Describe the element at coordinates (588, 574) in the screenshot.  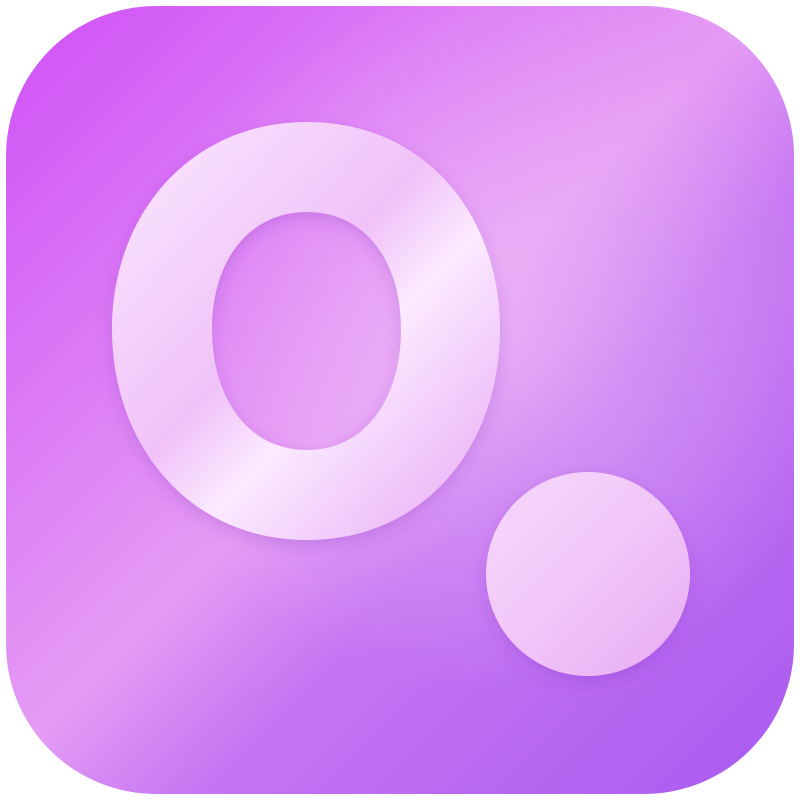
I see `dot-shape` at that location.